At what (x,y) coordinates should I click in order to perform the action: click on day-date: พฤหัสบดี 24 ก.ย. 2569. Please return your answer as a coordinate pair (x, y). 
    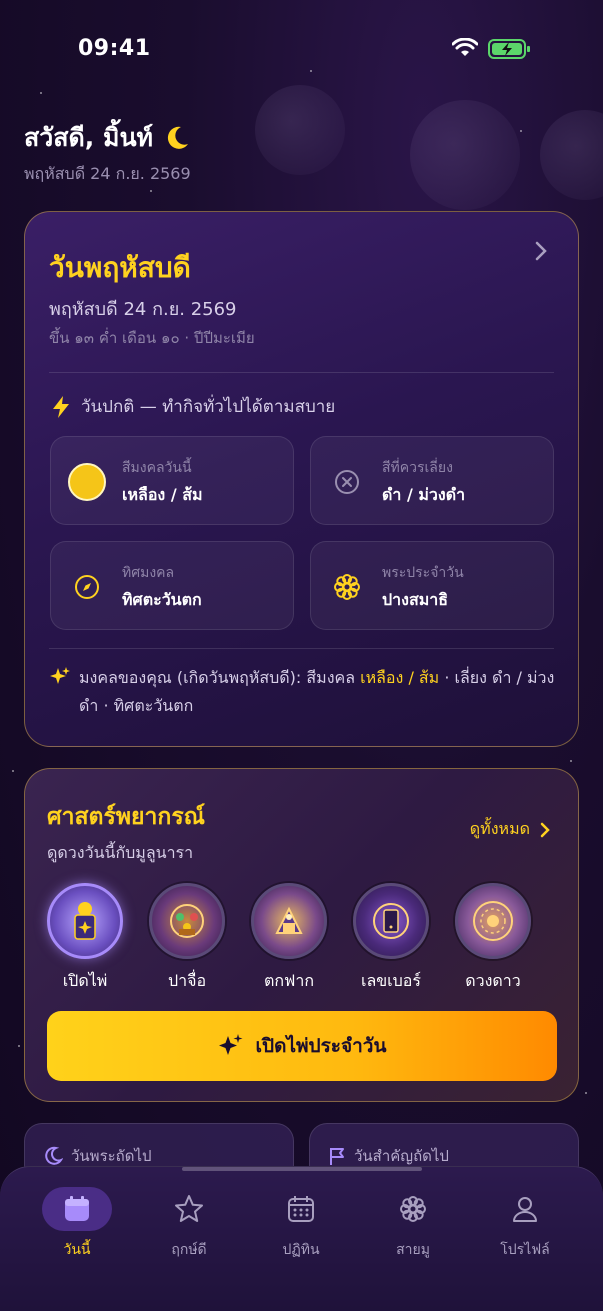
    Looking at the image, I should click on (143, 309).